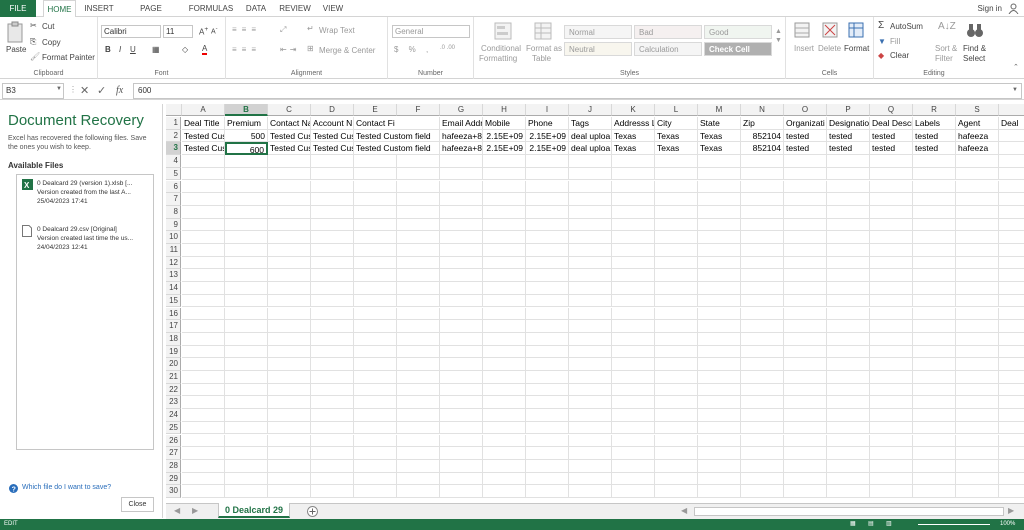 This screenshot has height=530, width=1024. I want to click on row-header: 11, so click(173, 250).